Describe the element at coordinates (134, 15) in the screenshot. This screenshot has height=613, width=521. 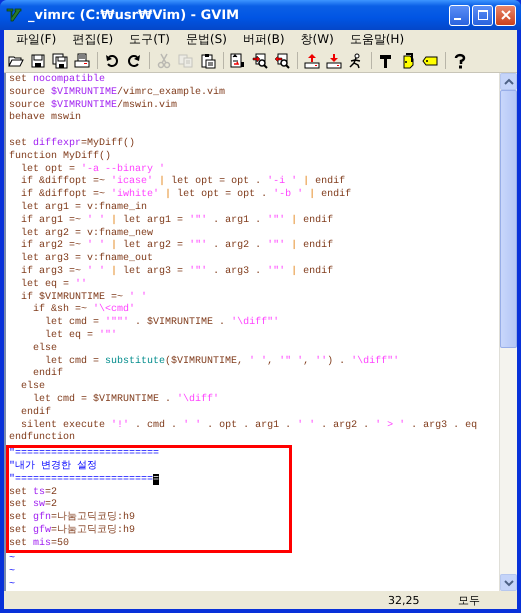
I see `window-title: _vimrc (C:₩usr₩Vim) - GVIM` at that location.